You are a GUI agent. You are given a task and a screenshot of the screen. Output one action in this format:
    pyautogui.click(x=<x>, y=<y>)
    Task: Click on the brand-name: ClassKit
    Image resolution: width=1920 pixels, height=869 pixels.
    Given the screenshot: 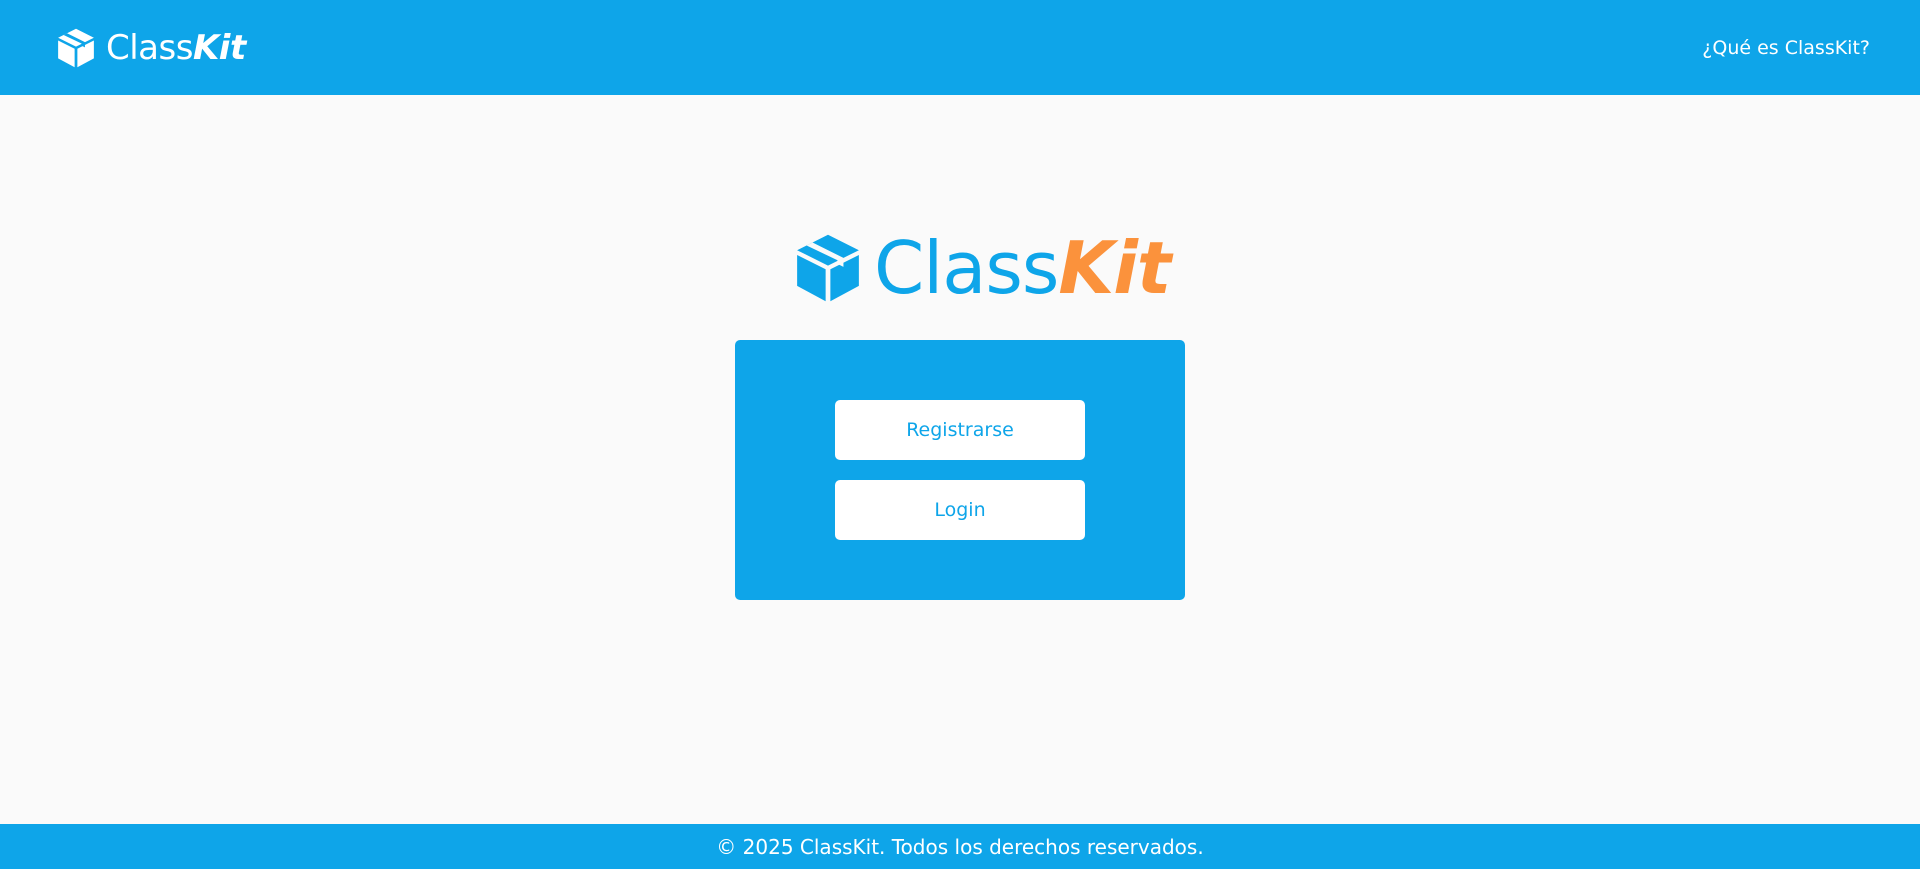 What is the action you would take?
    pyautogui.click(x=176, y=48)
    